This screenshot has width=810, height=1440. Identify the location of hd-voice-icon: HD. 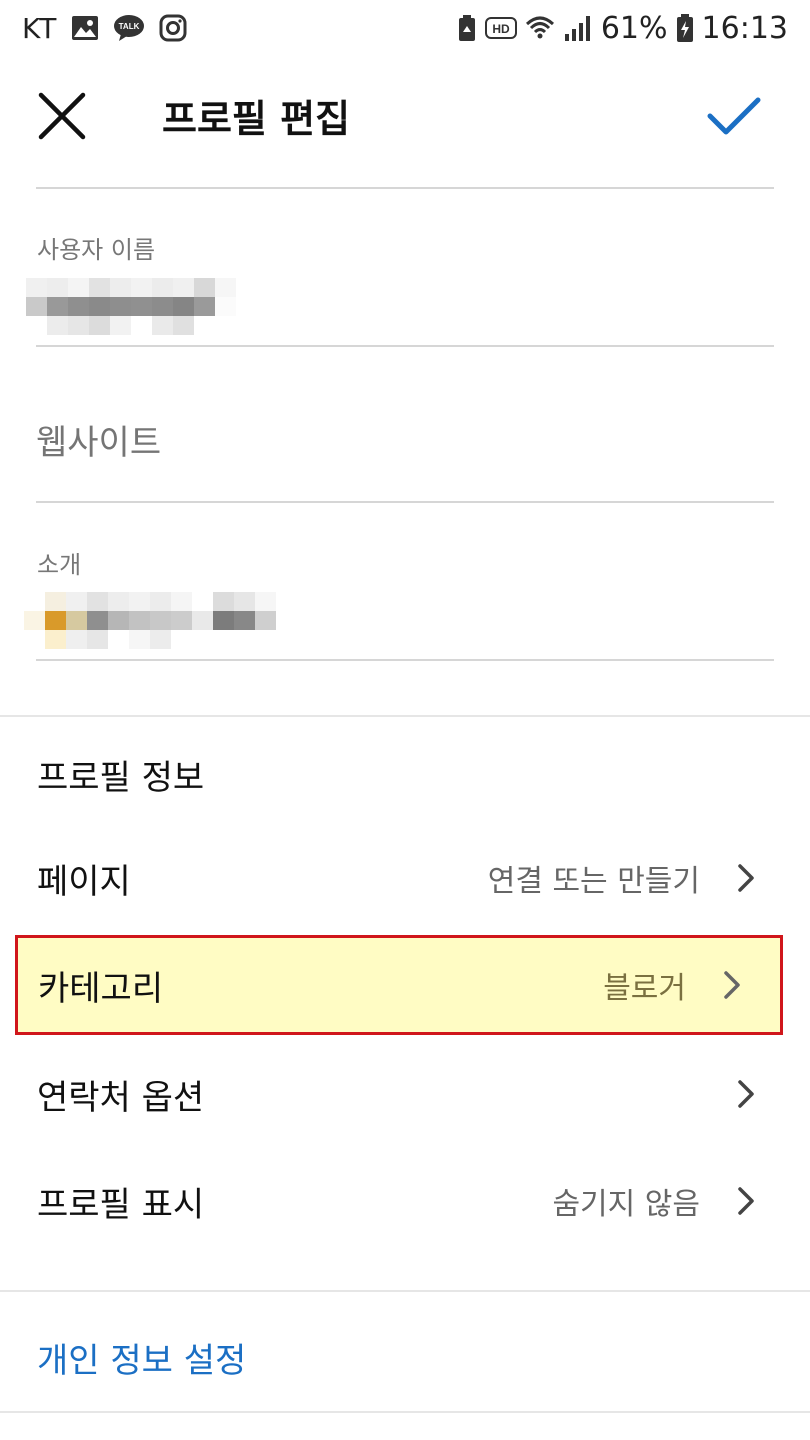
(500, 28).